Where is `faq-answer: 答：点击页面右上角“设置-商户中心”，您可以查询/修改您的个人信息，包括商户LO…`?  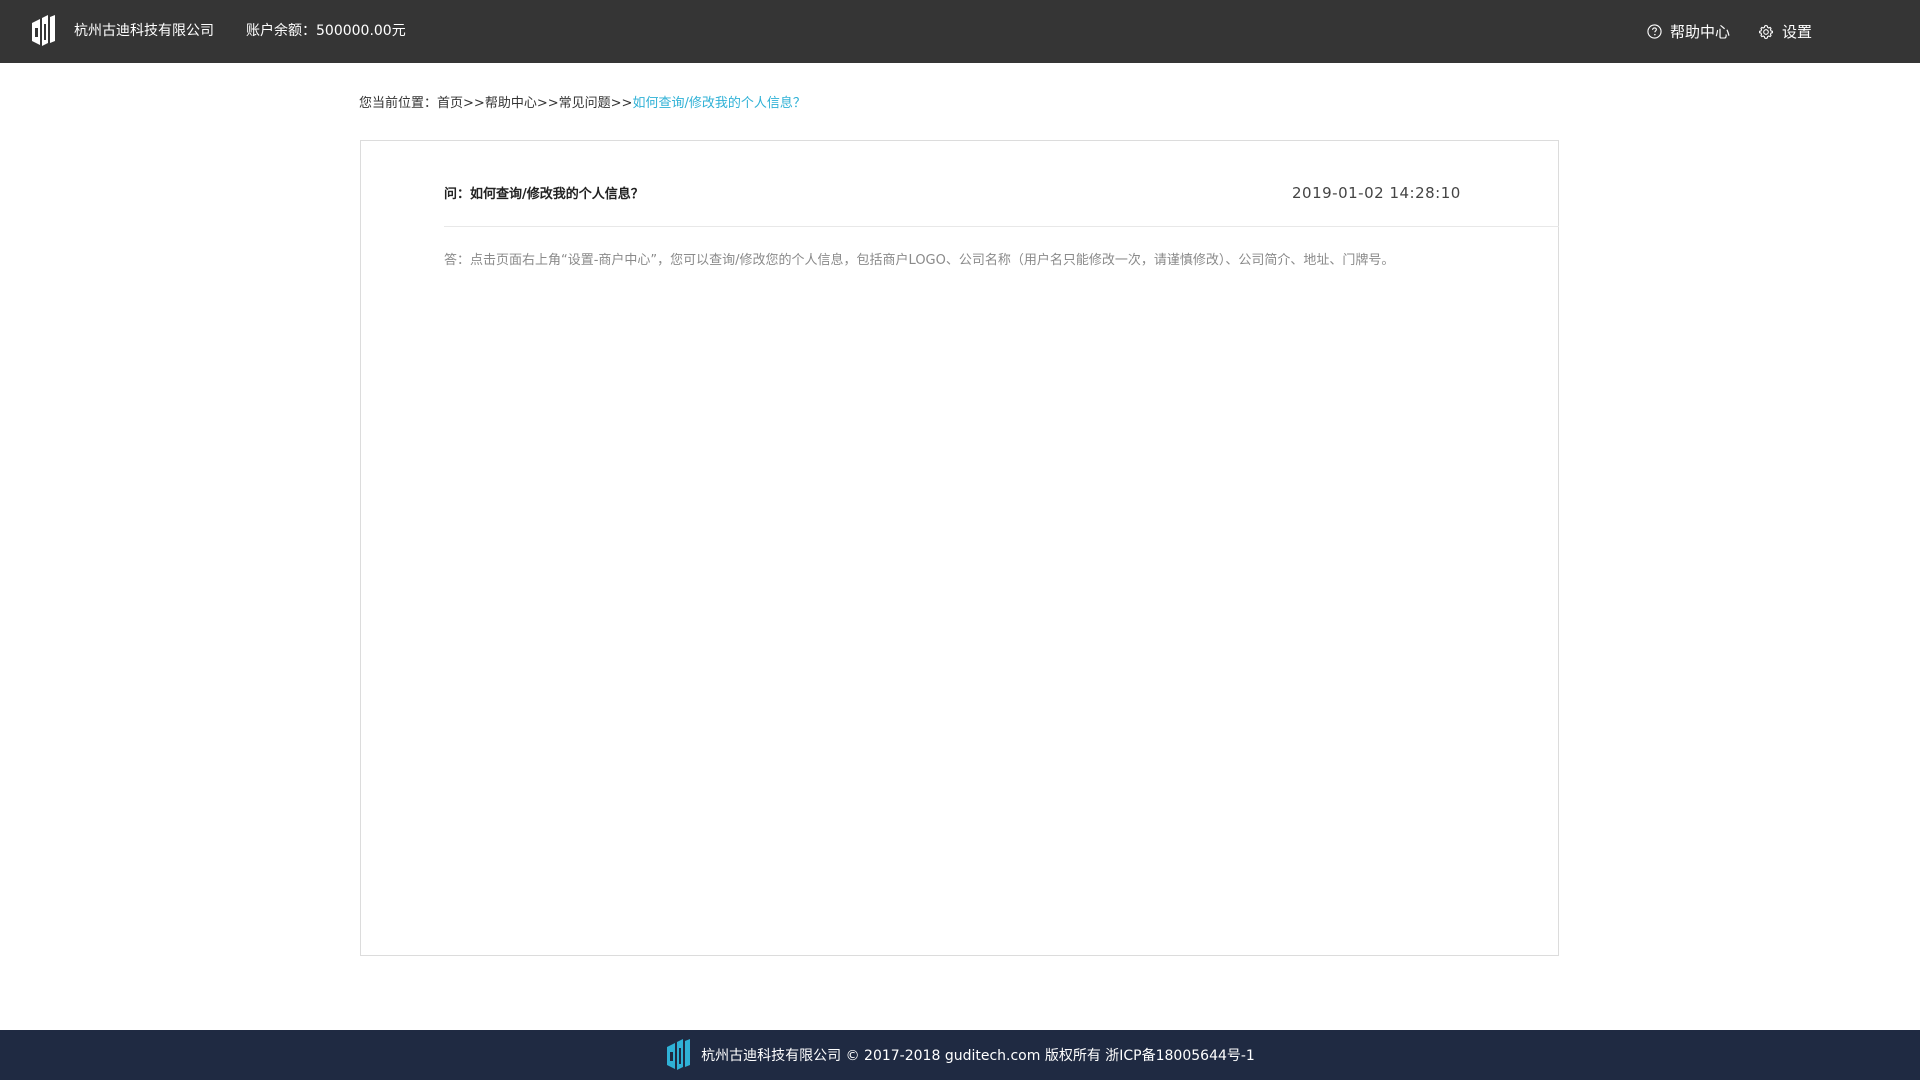 faq-answer: 答：点击页面右上角“设置-商户中心”，您可以查询/修改您的个人信息，包括商户LO… is located at coordinates (919, 260).